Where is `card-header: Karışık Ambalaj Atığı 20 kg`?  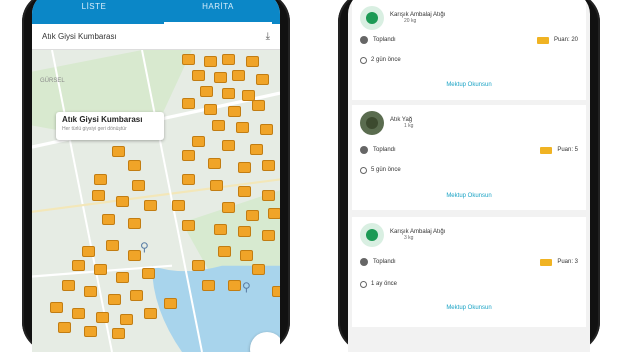
card-header: Karışık Ambalaj Atığı 20 kg is located at coordinates (402, 18).